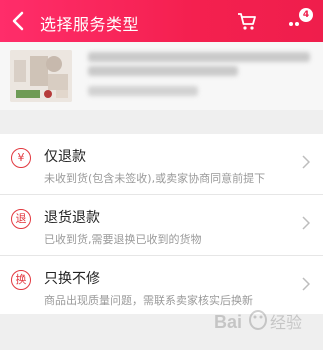 The image size is (323, 350). Describe the element at coordinates (41, 76) in the screenshot. I see `product-thumbnail` at that location.